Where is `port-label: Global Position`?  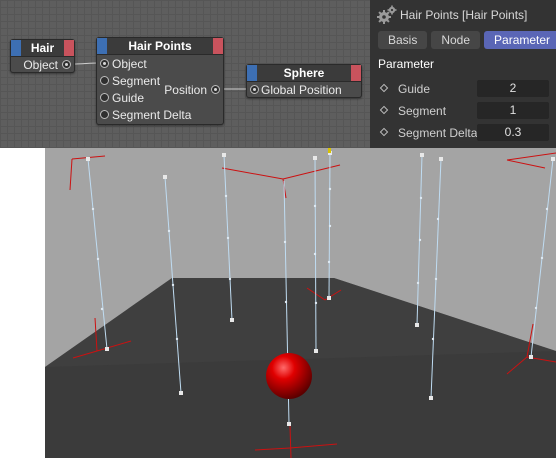
port-label: Global Position is located at coordinates (301, 90).